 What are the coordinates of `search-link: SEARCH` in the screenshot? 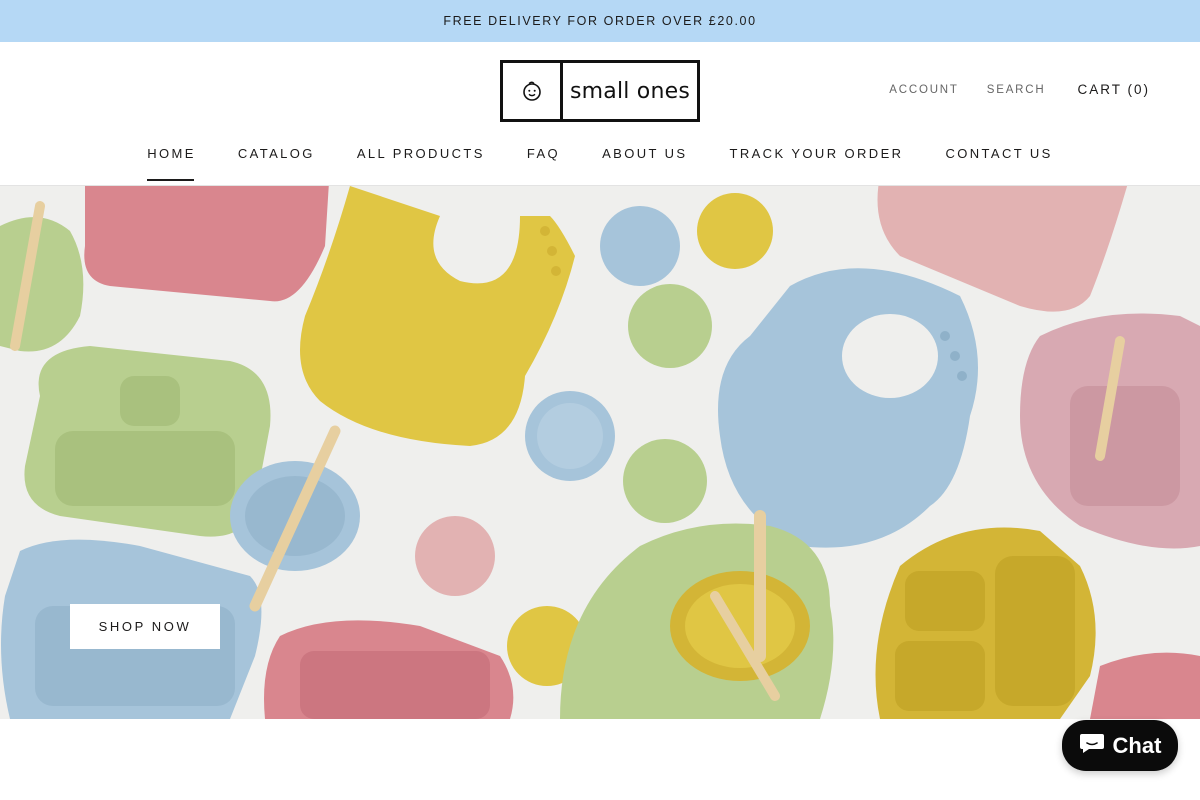 It's located at (1016, 90).